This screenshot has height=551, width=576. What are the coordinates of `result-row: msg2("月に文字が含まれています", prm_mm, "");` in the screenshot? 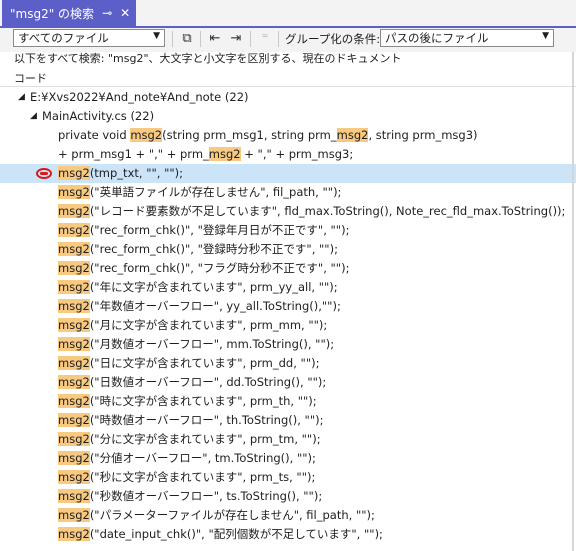 It's located at (288, 325).